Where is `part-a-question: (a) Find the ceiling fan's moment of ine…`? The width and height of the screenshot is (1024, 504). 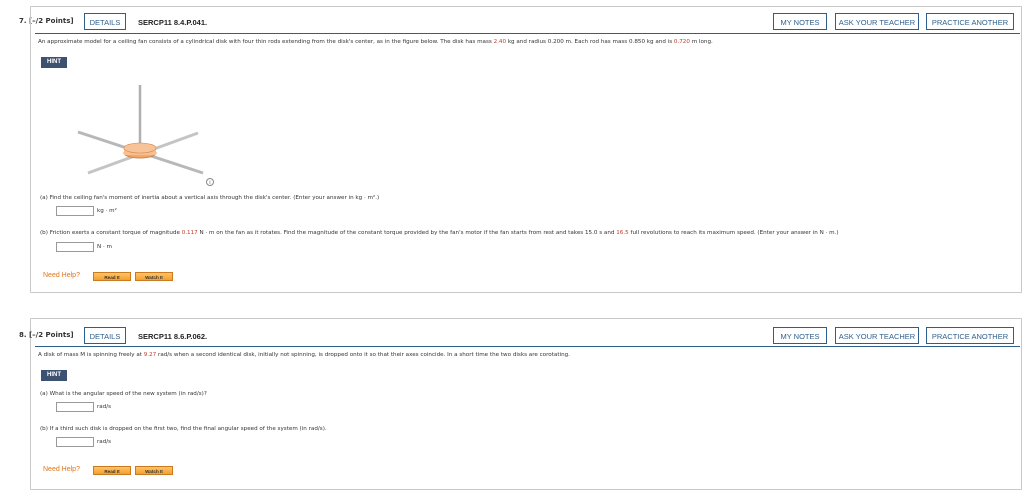 part-a-question: (a) Find the ceiling fan's moment of ine… is located at coordinates (210, 198).